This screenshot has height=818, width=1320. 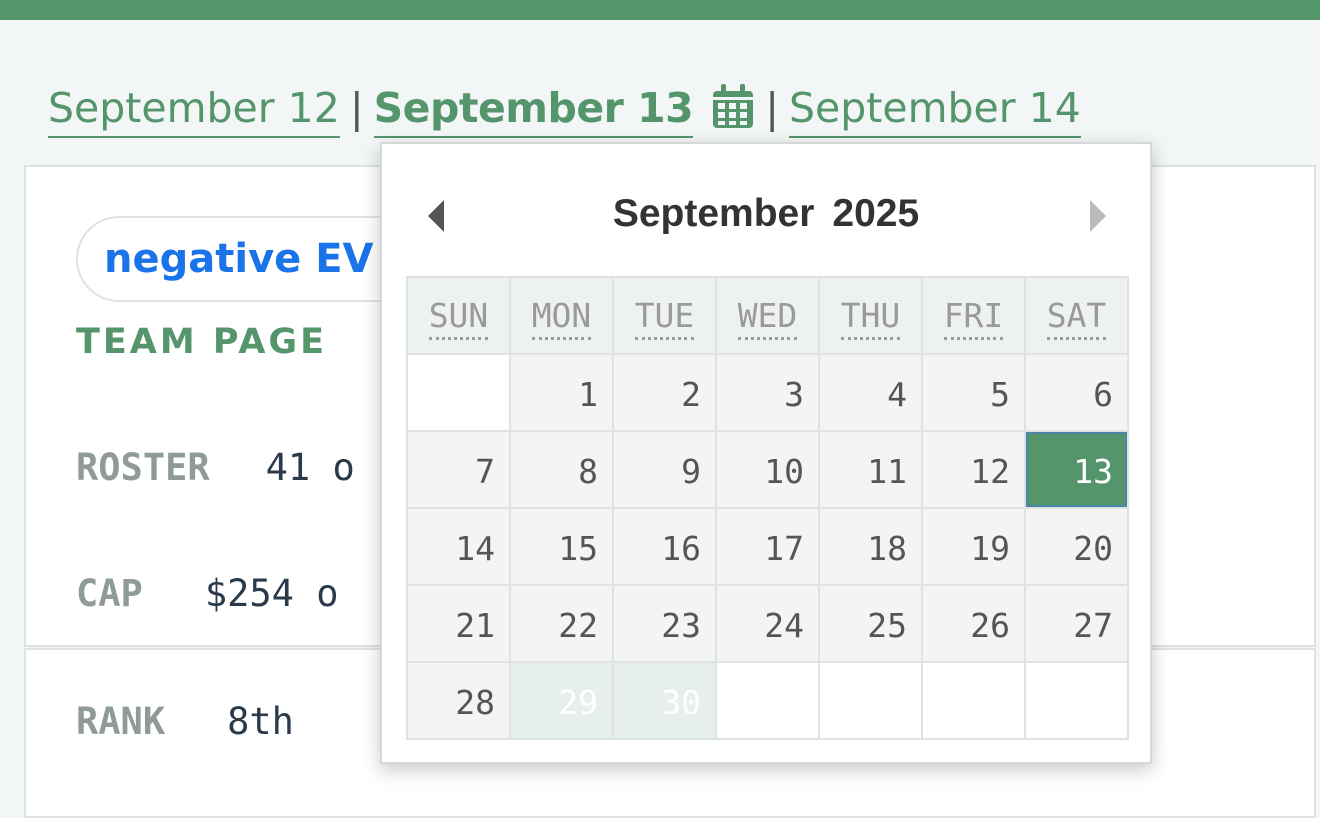 What do you see at coordinates (1076, 546) in the screenshot?
I see `calendar-day: 20` at bounding box center [1076, 546].